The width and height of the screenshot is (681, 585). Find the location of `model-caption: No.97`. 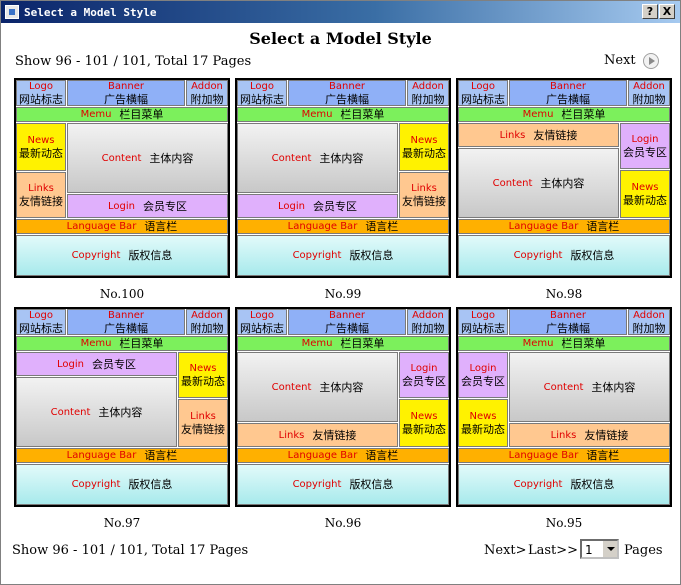

model-caption: No.97 is located at coordinates (122, 523).